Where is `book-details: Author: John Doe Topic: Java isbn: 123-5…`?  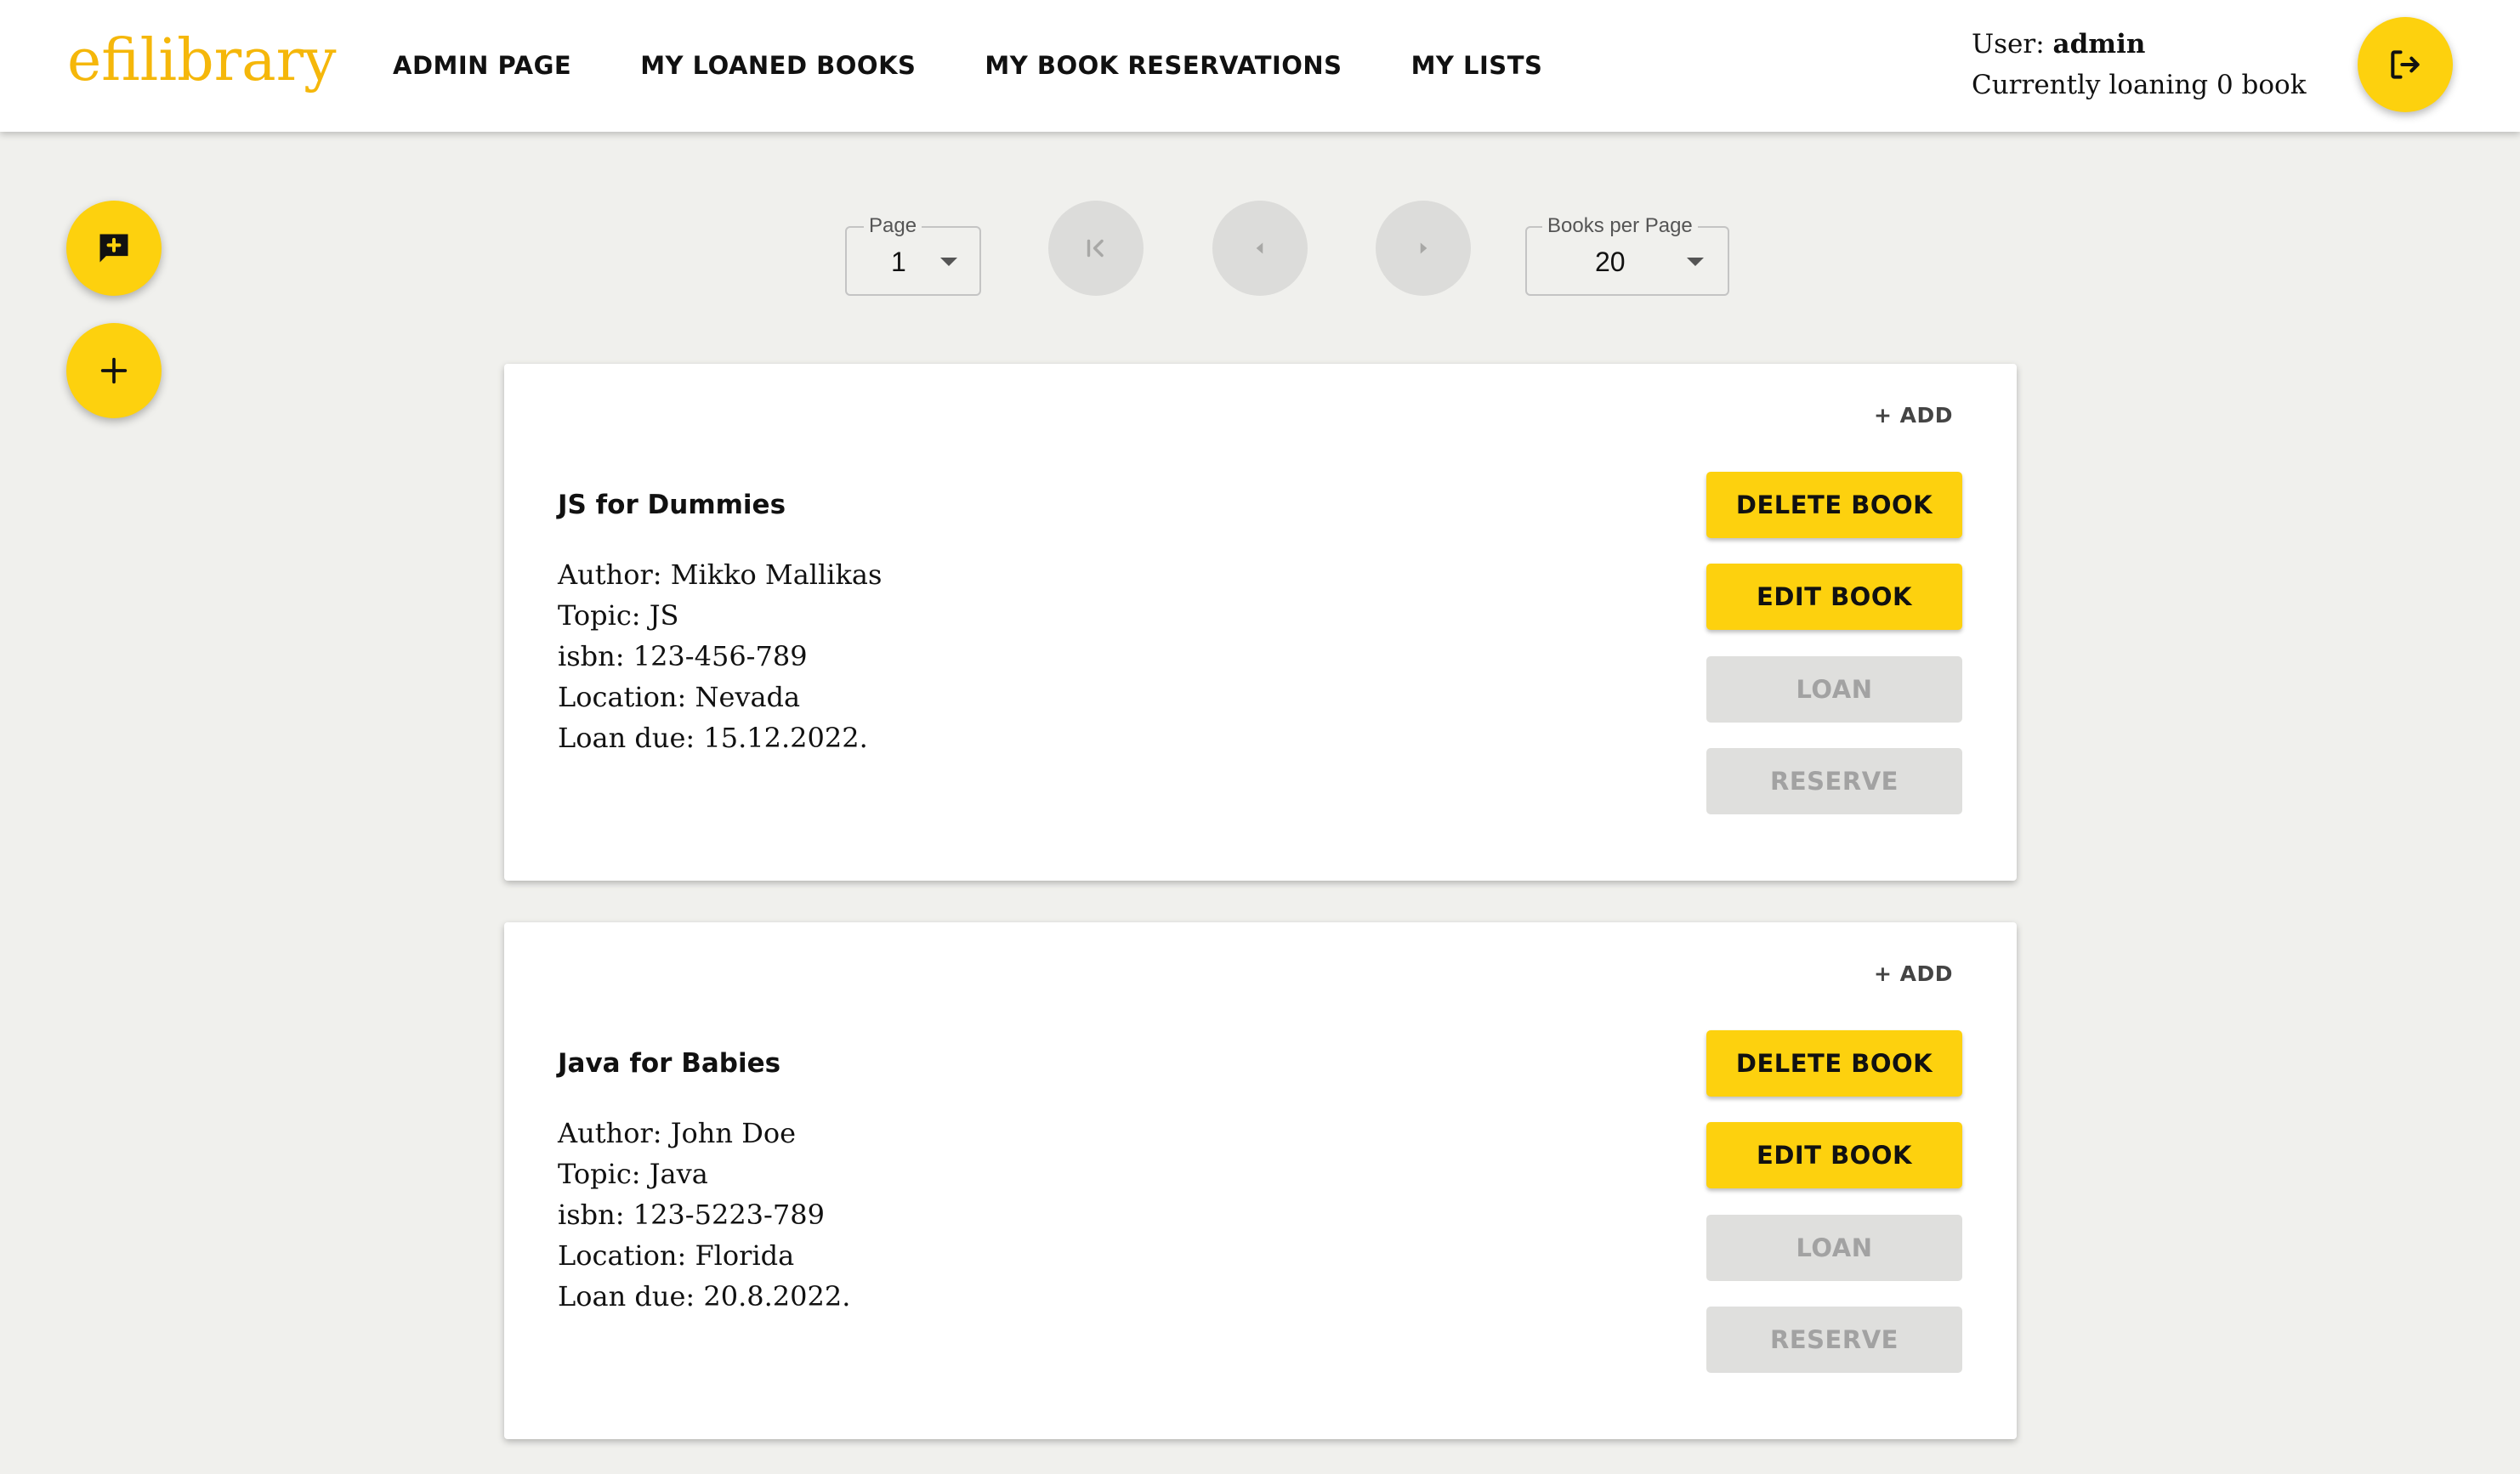
book-details: Author: John Doe Topic: Java isbn: 123-5… is located at coordinates (704, 1215).